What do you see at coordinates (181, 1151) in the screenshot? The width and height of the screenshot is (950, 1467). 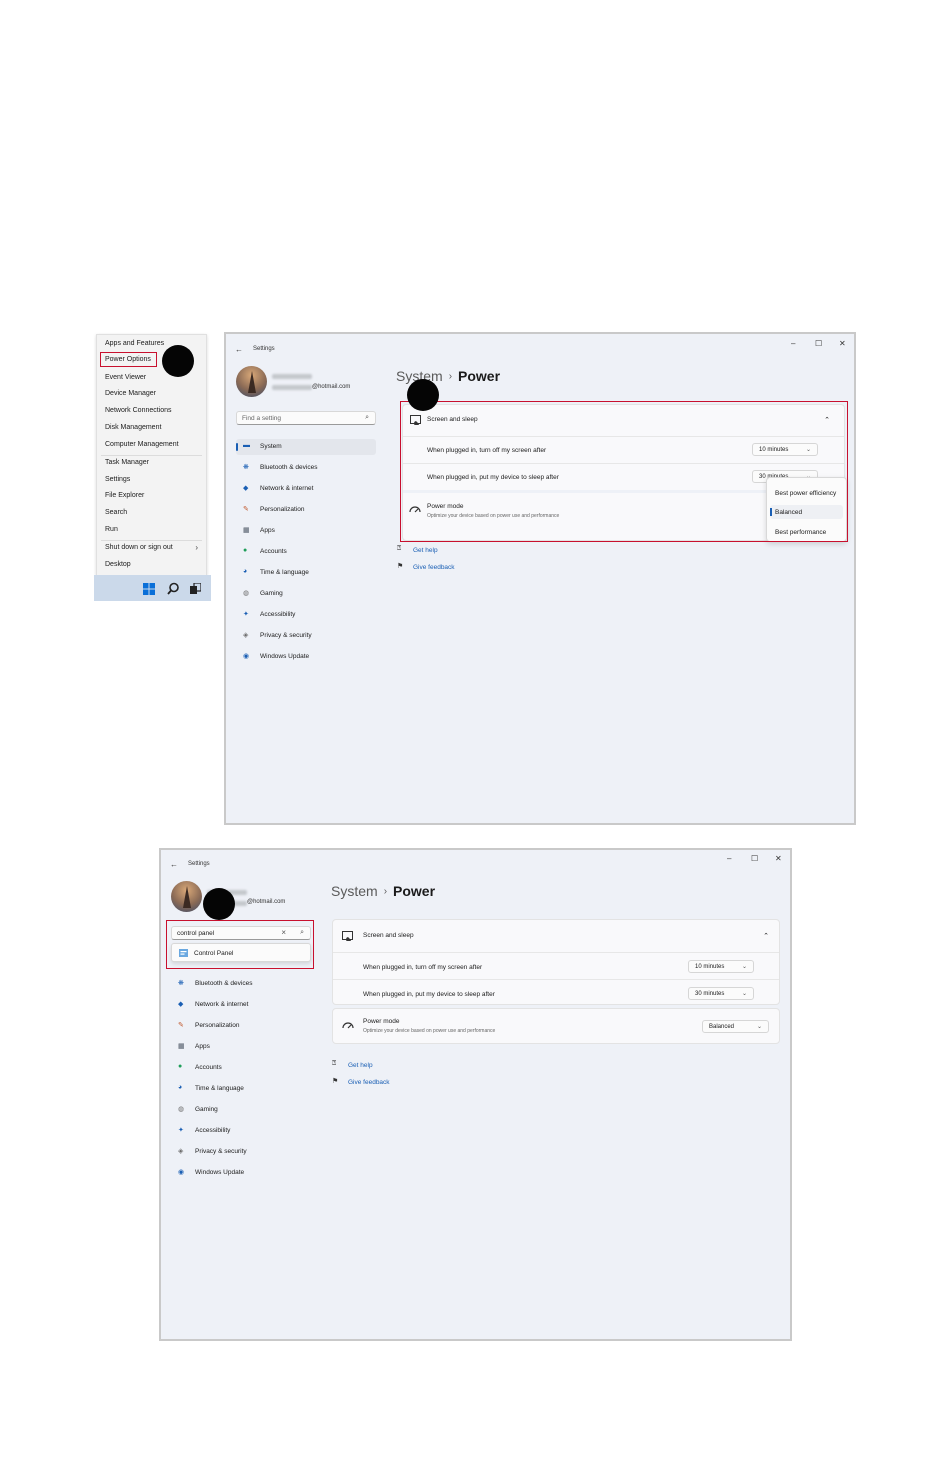 I see `nav-icon: ◈` at bounding box center [181, 1151].